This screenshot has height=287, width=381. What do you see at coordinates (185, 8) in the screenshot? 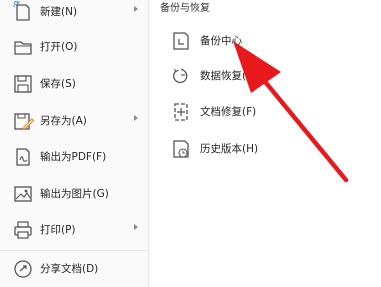
I see `backup-panel-title: 备份与恢复` at bounding box center [185, 8].